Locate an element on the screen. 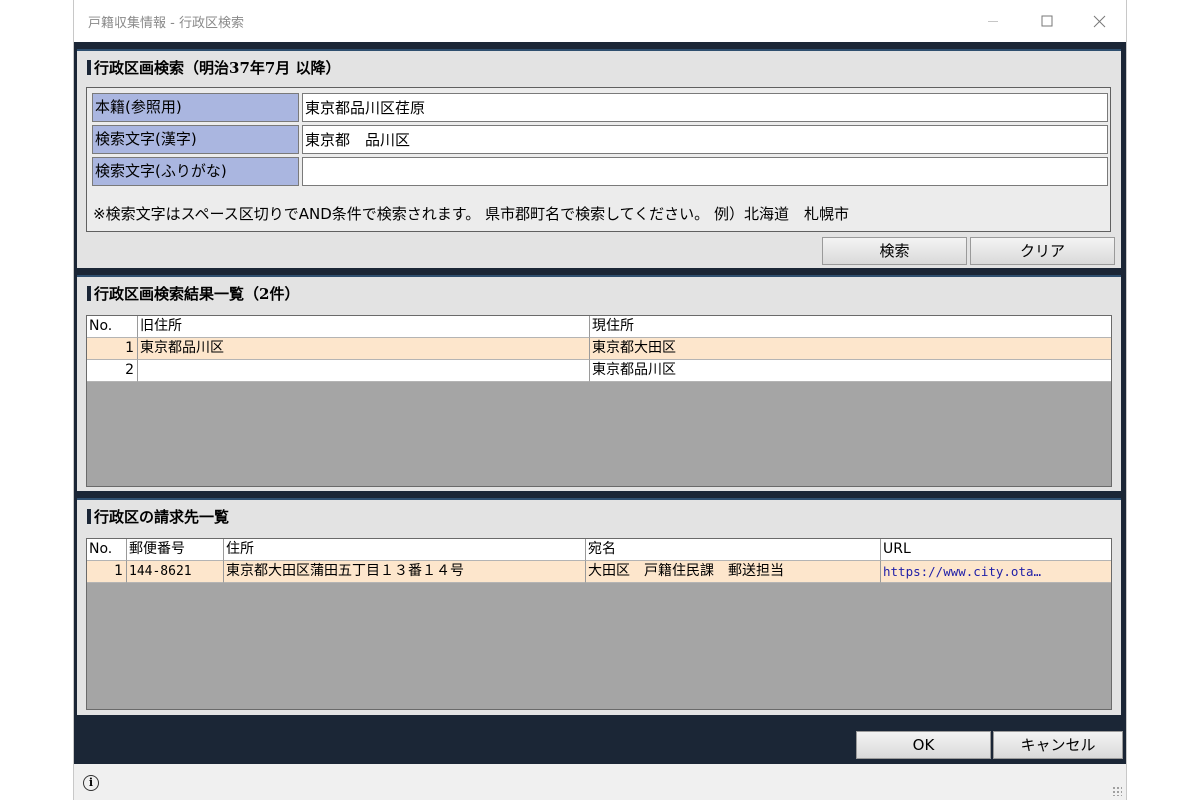  offices-header-row: No. 郵便番号 住所 宛名 URL is located at coordinates (599, 550).